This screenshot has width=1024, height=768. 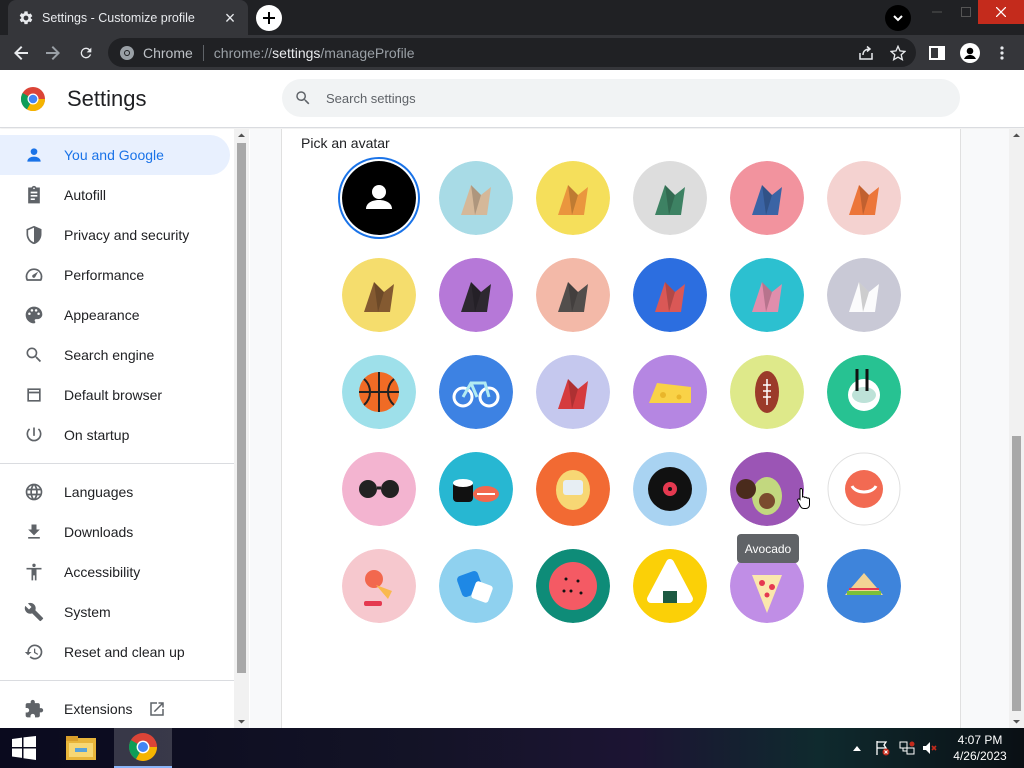 I want to click on avatar-option-unicorn, so click(x=864, y=295).